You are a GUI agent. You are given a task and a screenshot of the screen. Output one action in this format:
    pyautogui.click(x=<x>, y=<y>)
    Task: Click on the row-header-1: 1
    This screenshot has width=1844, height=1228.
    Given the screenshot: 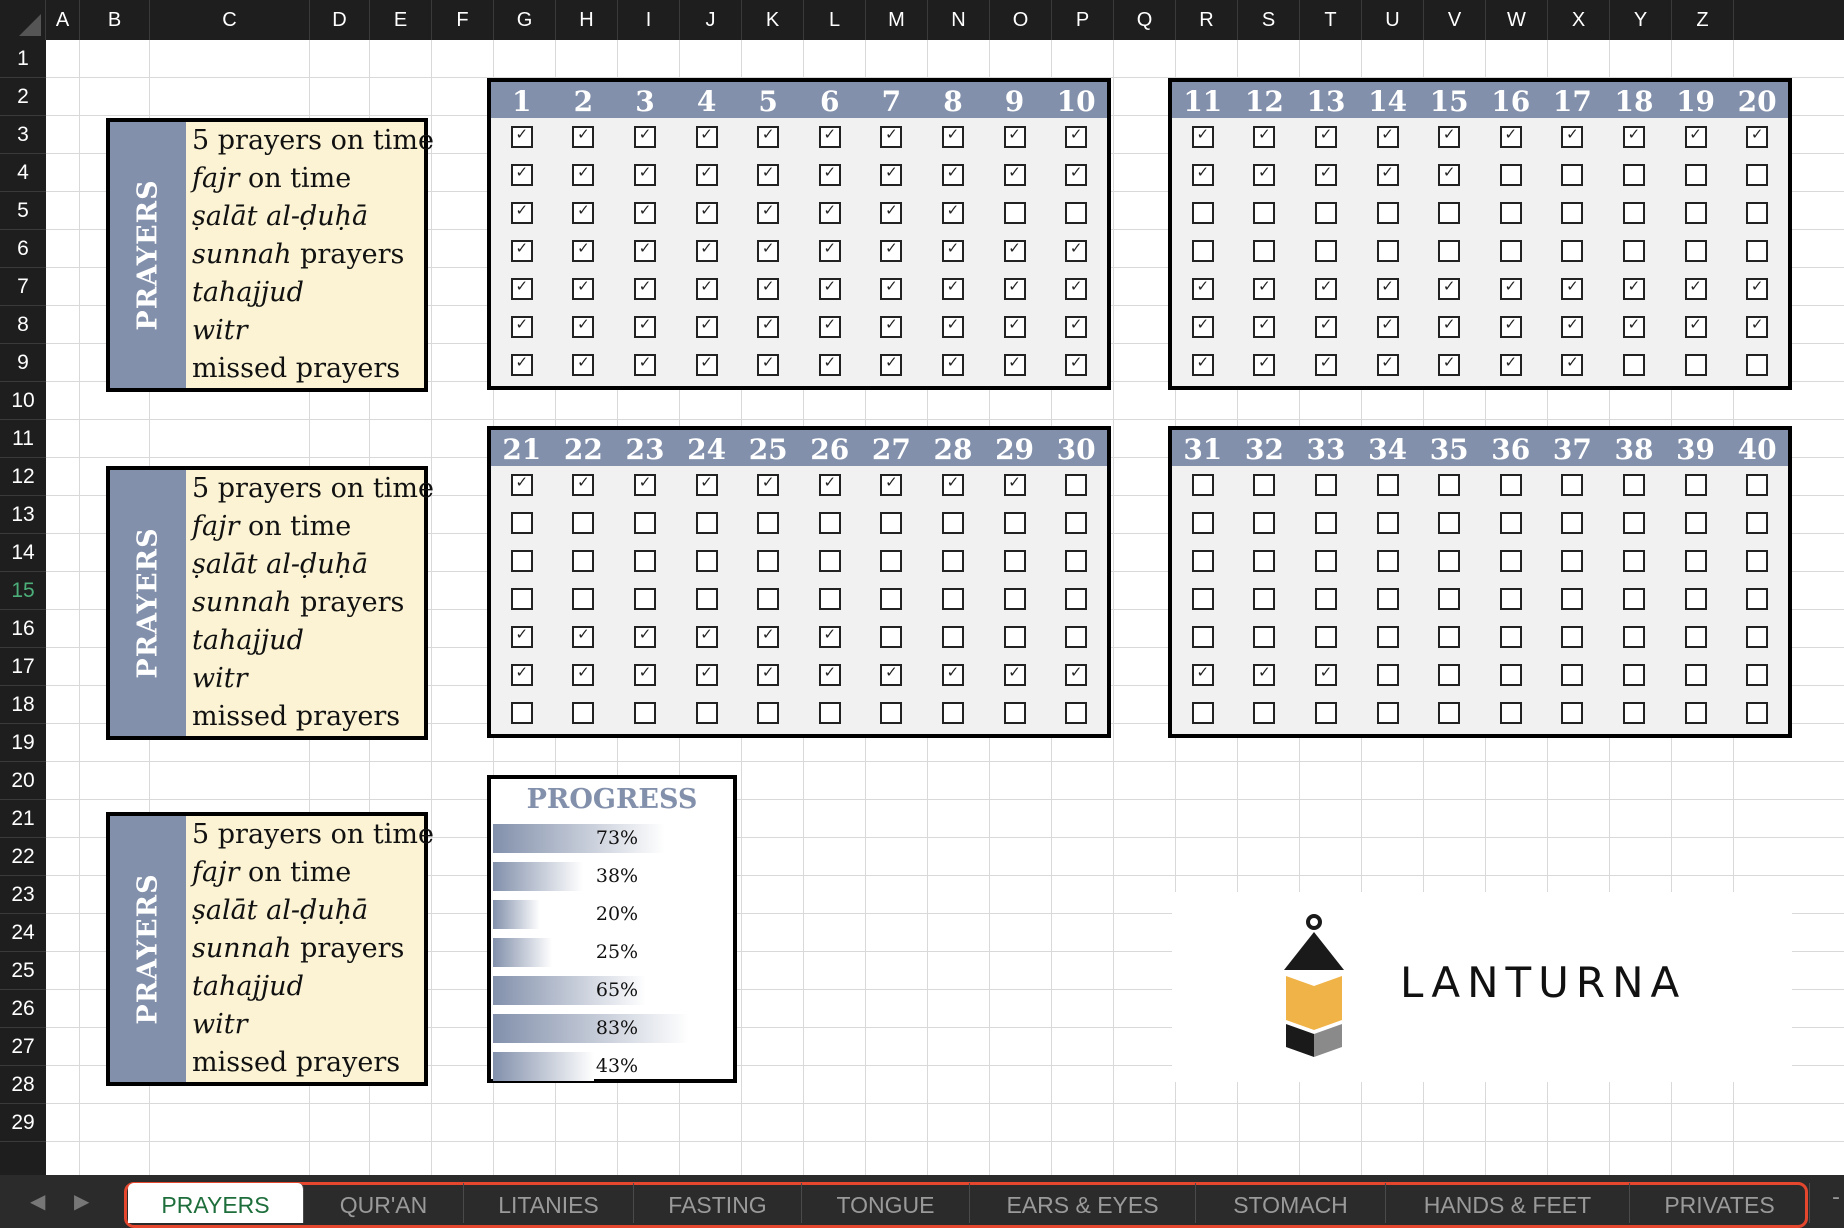 What is the action you would take?
    pyautogui.click(x=23, y=59)
    